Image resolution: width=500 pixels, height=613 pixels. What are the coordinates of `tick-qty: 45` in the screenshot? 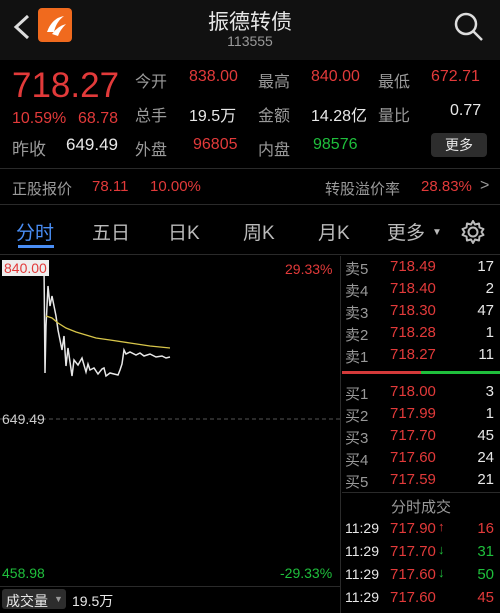 It's located at (485, 597).